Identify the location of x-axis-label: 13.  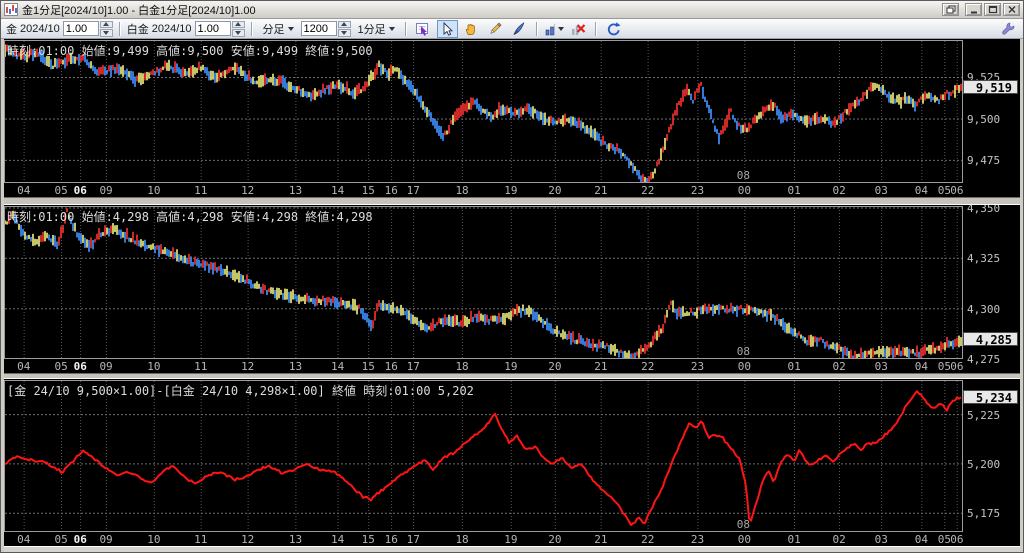
(295, 539).